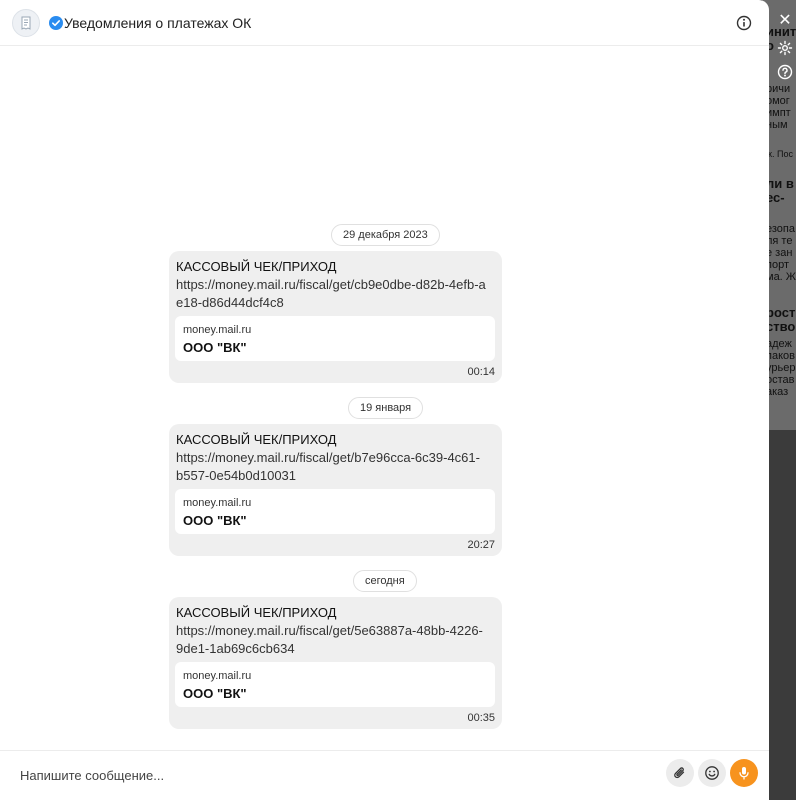  What do you see at coordinates (779, 253) in the screenshot?
I see `bg-text: е зан` at bounding box center [779, 253].